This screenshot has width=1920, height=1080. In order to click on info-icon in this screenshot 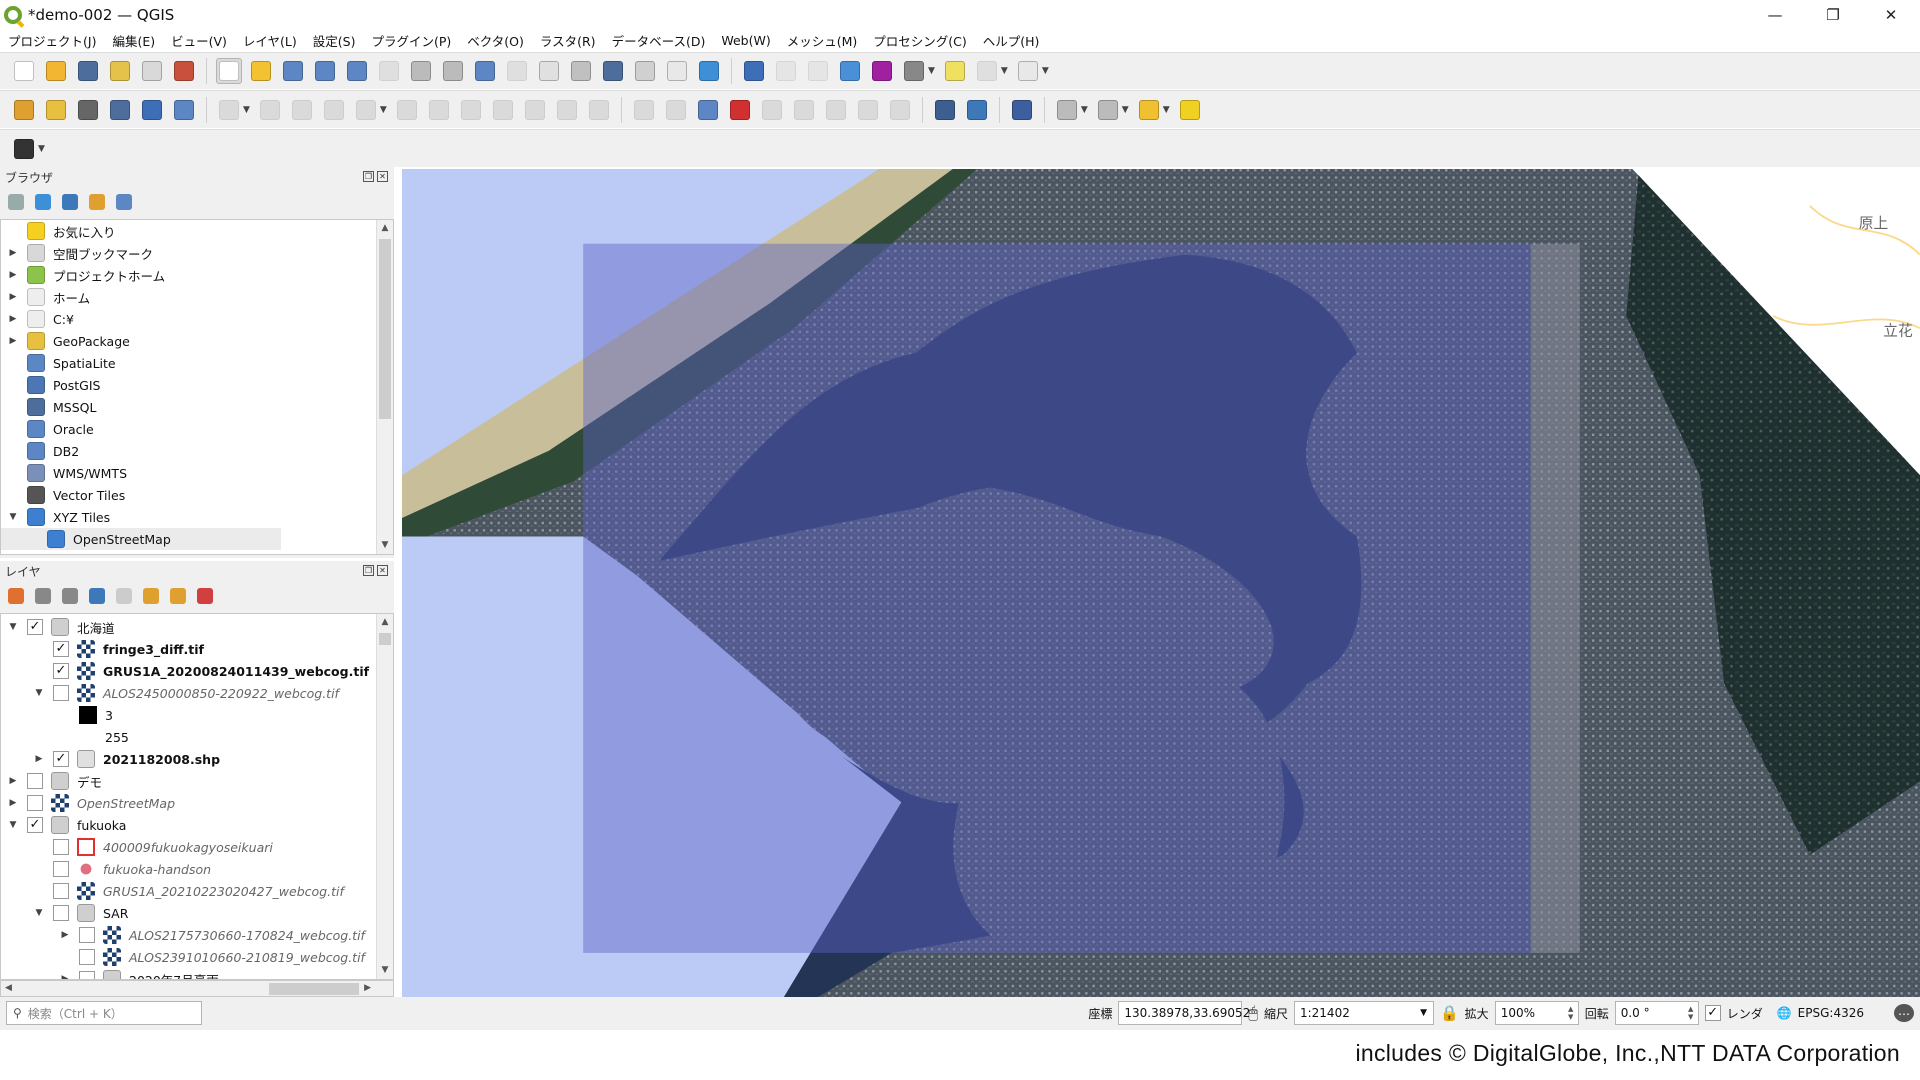, I will do `click(124, 202)`.